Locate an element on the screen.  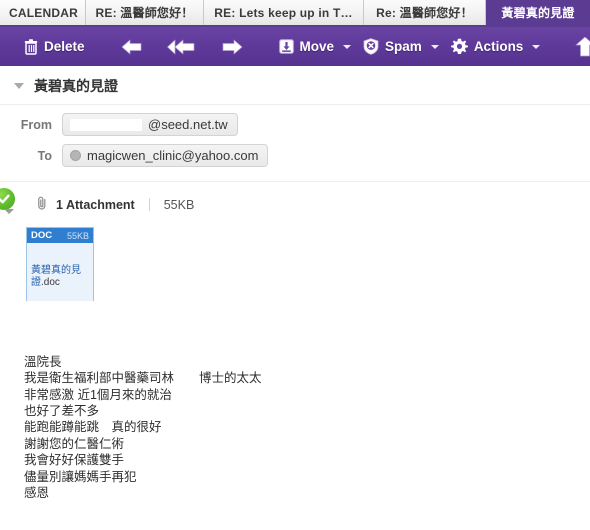
reply-arrow-icon is located at coordinates (132, 47).